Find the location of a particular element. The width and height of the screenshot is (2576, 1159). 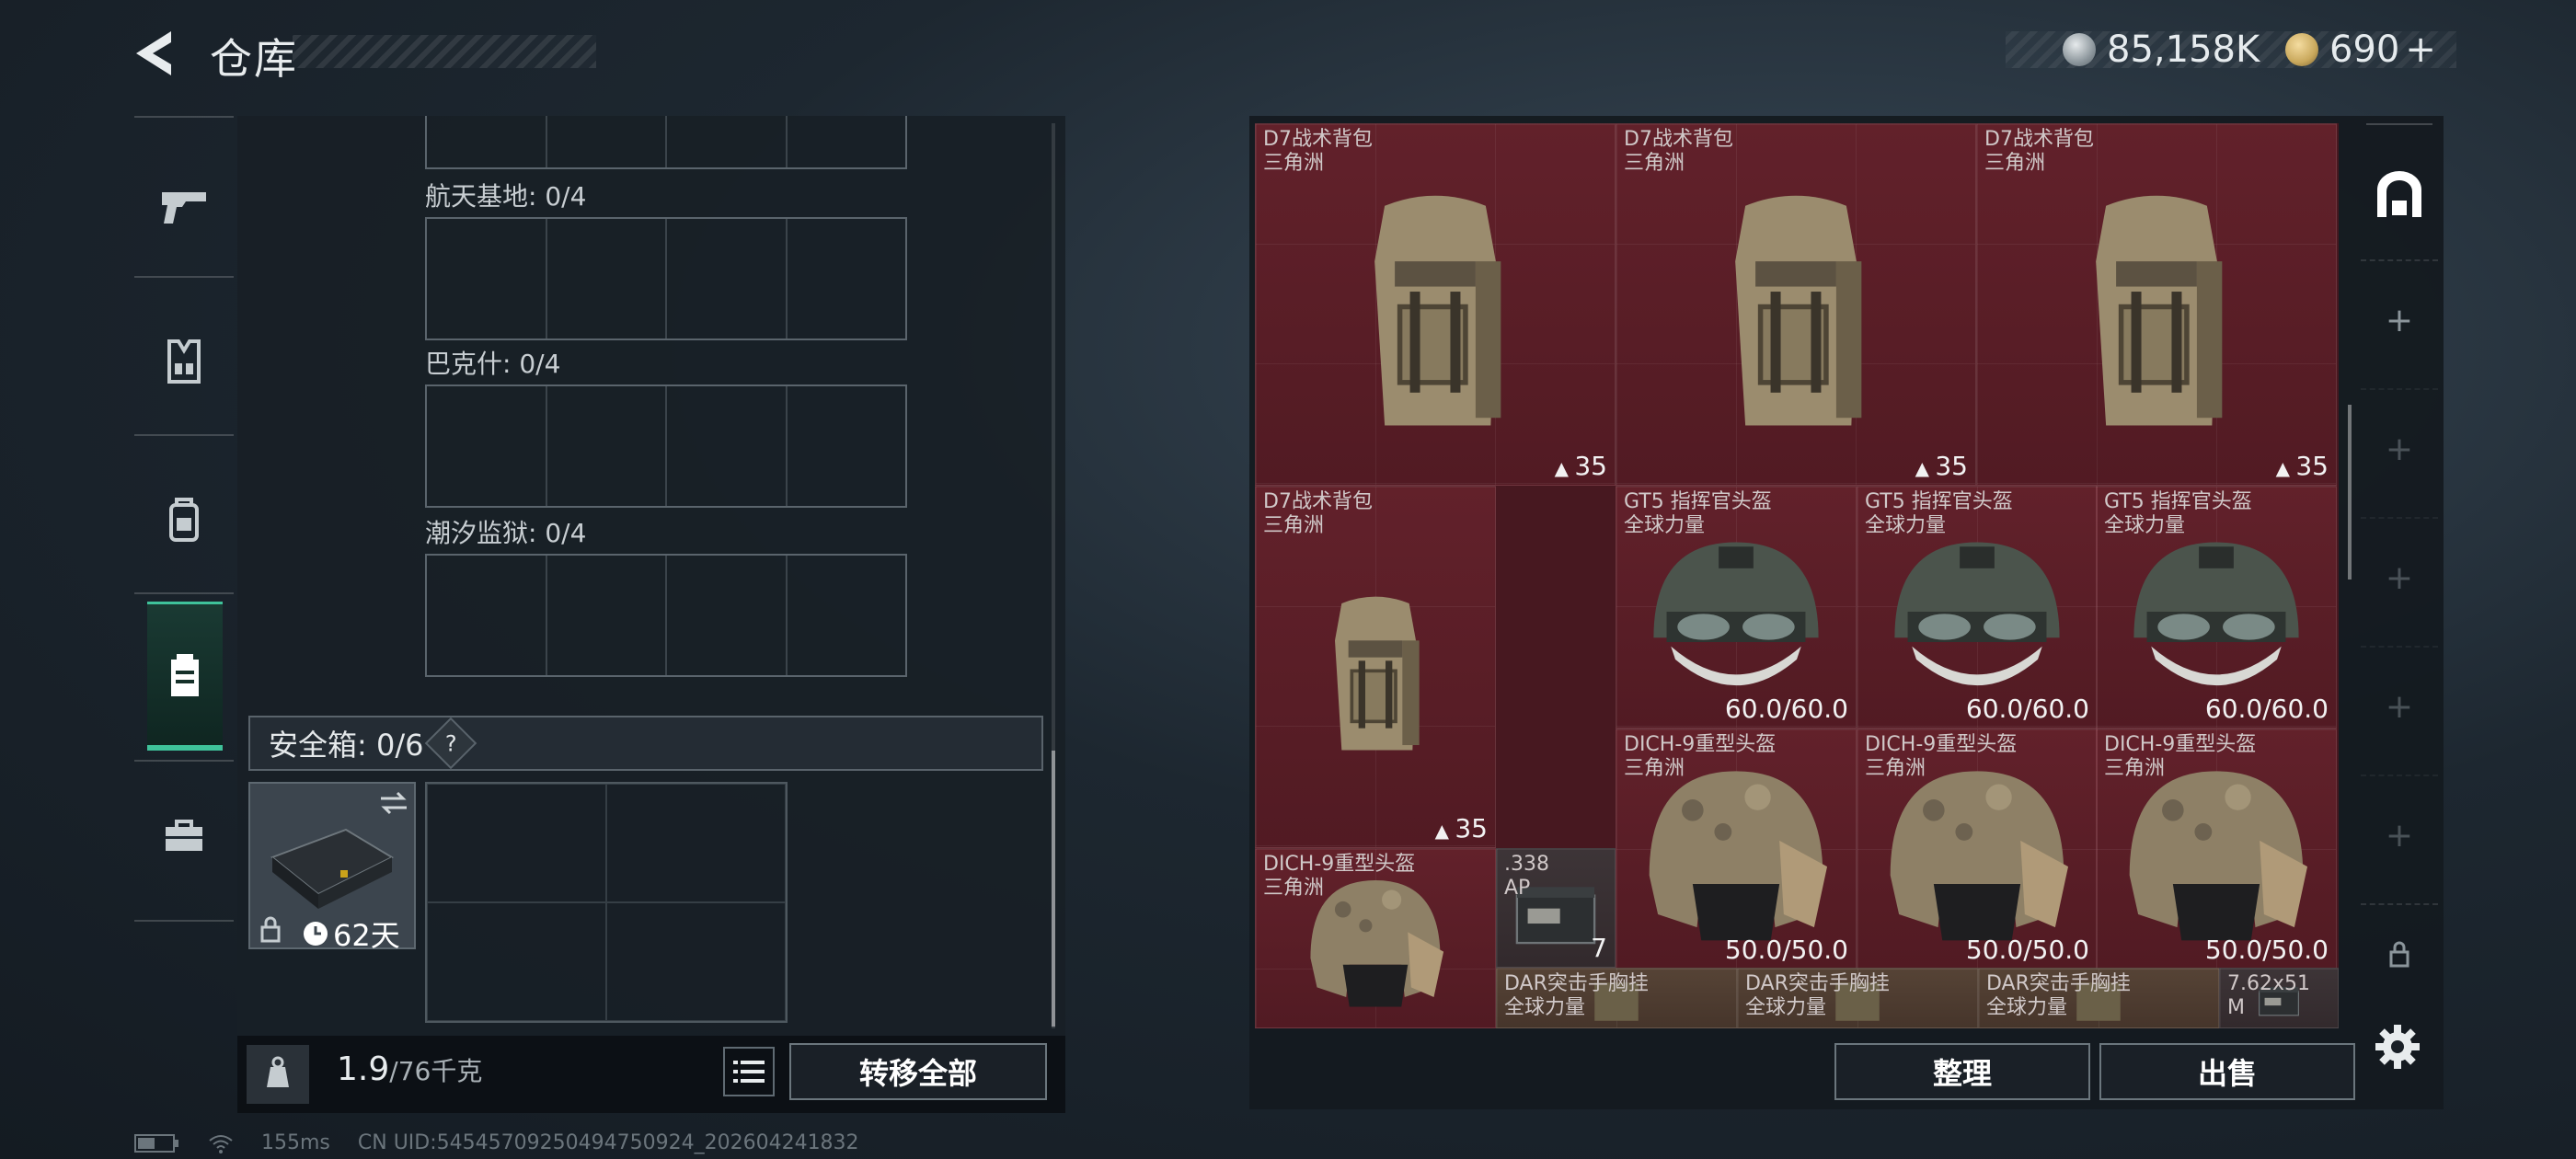

item-quantity-value: 35 is located at coordinates (1471, 828).